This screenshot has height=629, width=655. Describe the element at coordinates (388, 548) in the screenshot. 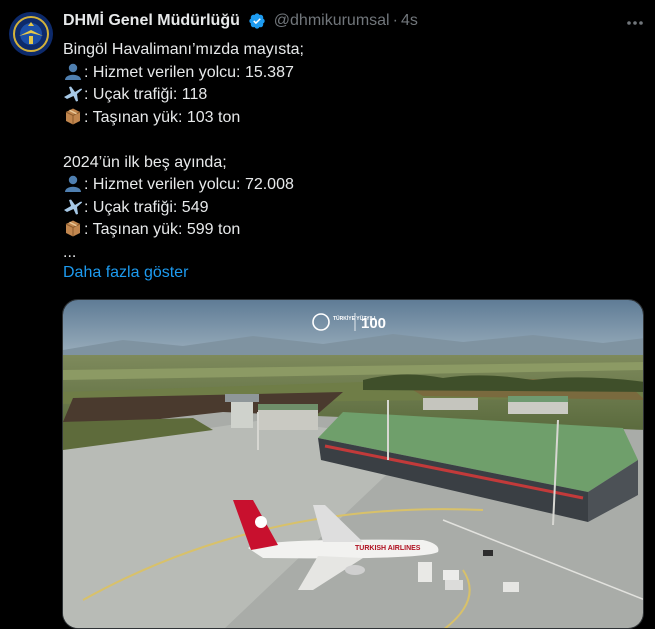

I see `airline-text: TURKISH AIRLINES` at that location.